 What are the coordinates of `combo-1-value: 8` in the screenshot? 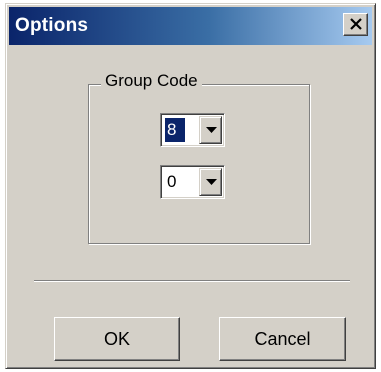 It's located at (175, 130).